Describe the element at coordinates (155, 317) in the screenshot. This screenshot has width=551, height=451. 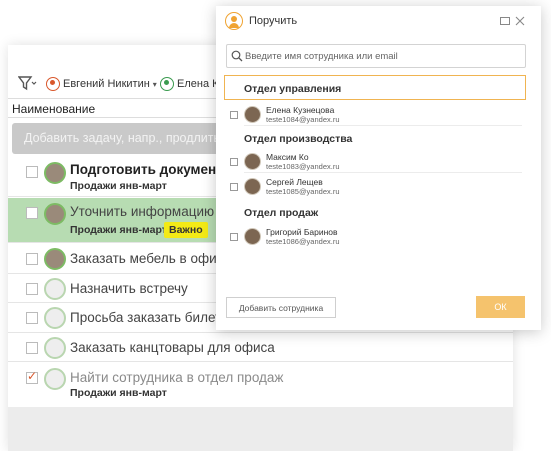
I see `task-title: Просьба заказать билет на` at that location.